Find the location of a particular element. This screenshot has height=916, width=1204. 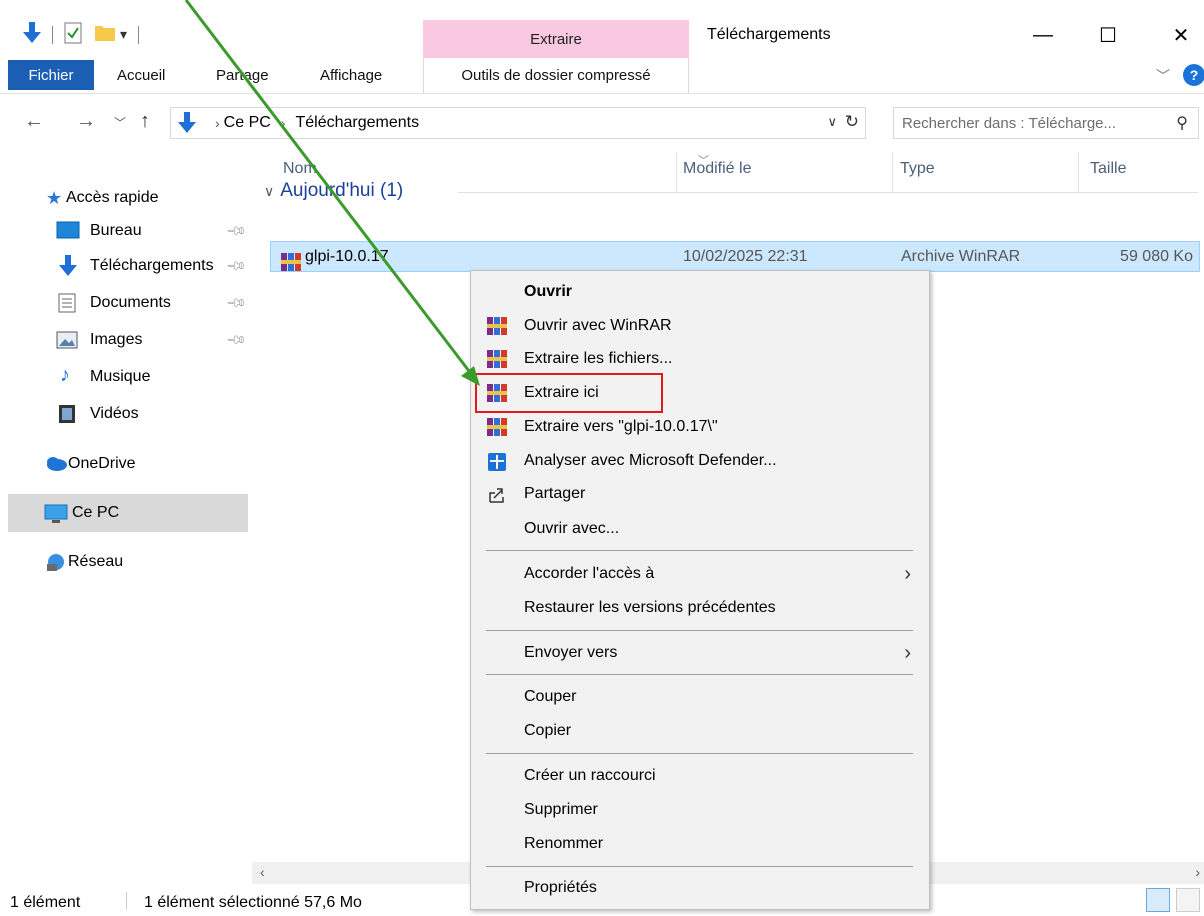

refresh-icon: ↻ is located at coordinates (852, 122).